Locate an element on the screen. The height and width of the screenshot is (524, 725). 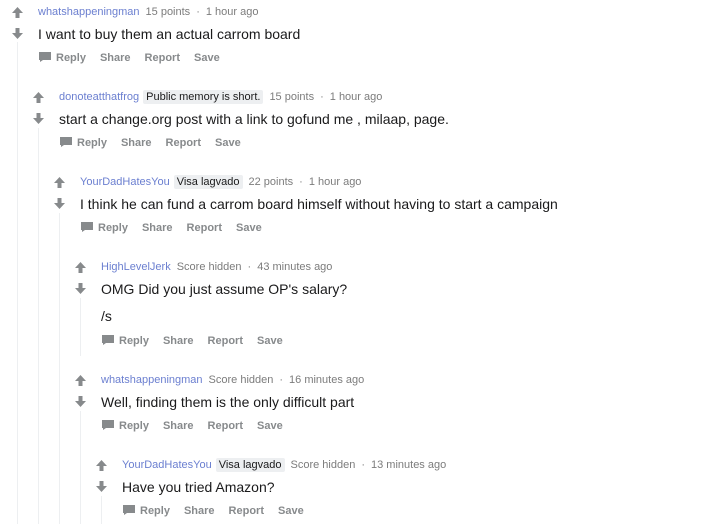
user-flair: Public memory is short. is located at coordinates (203, 97).